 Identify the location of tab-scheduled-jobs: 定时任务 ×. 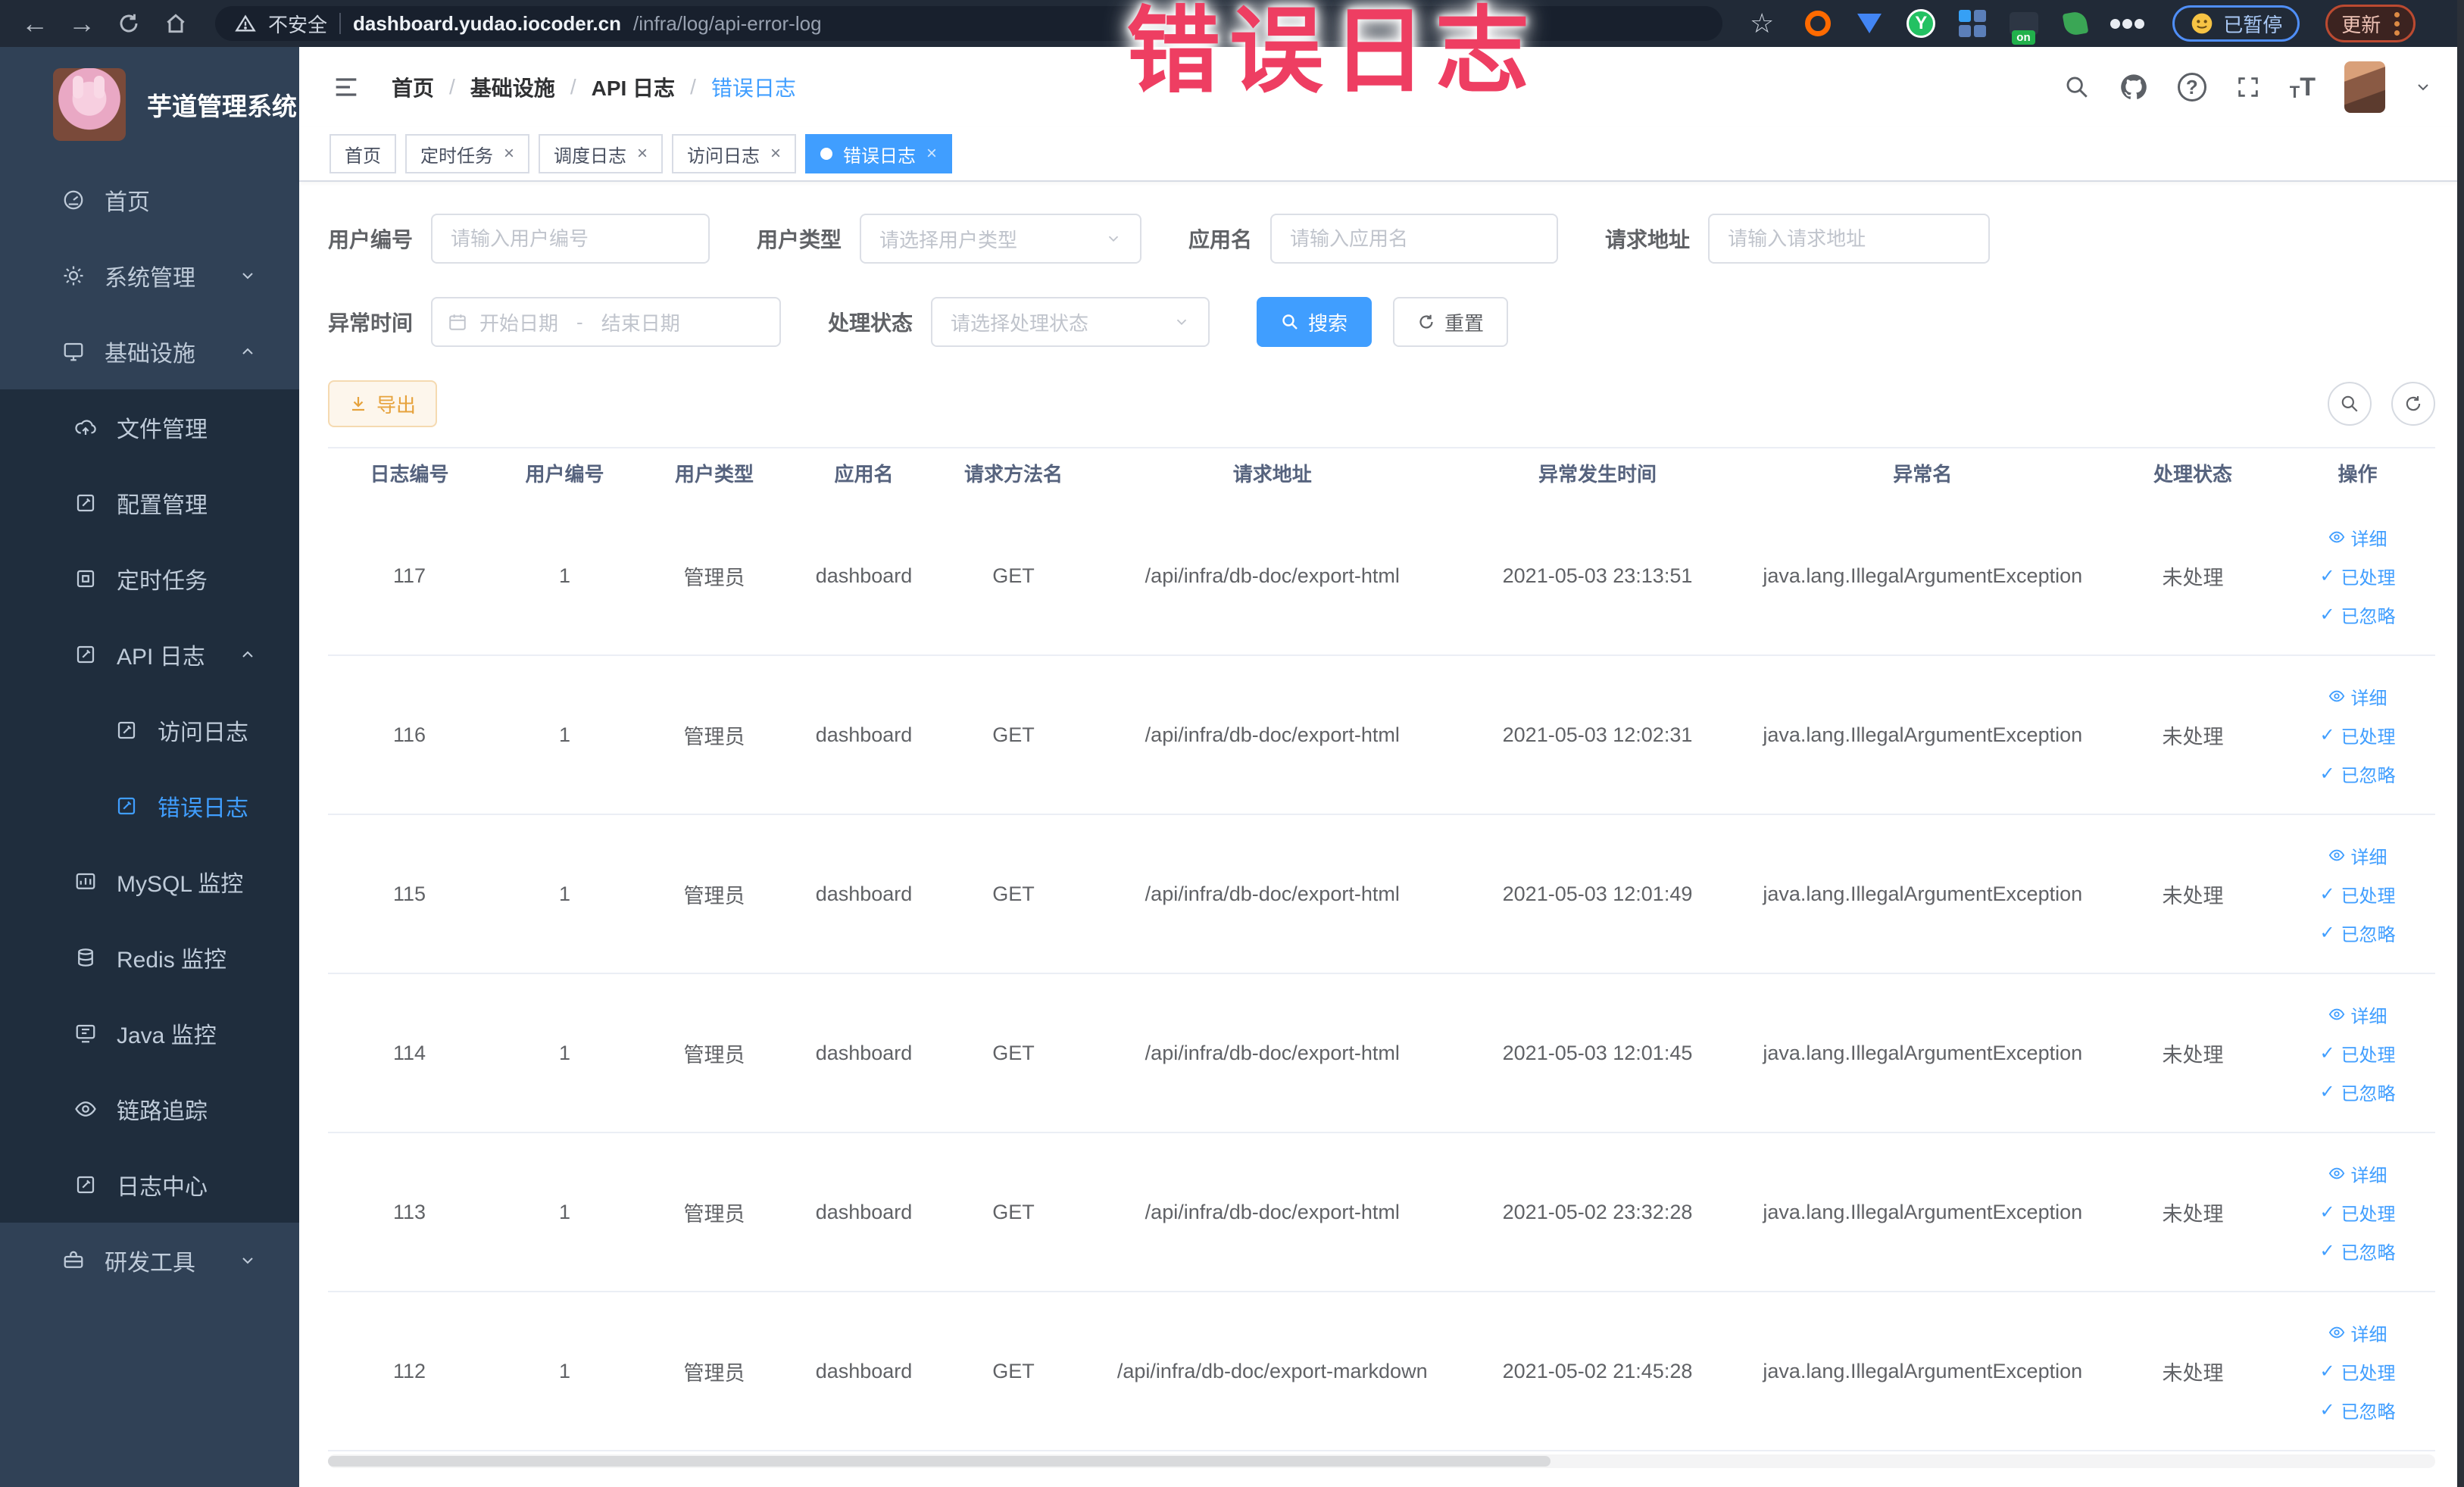
(467, 153).